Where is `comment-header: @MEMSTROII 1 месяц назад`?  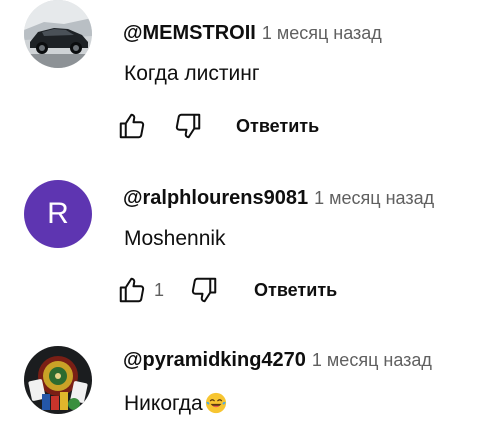
comment-header: @MEMSTROII 1 месяц назад is located at coordinates (252, 34).